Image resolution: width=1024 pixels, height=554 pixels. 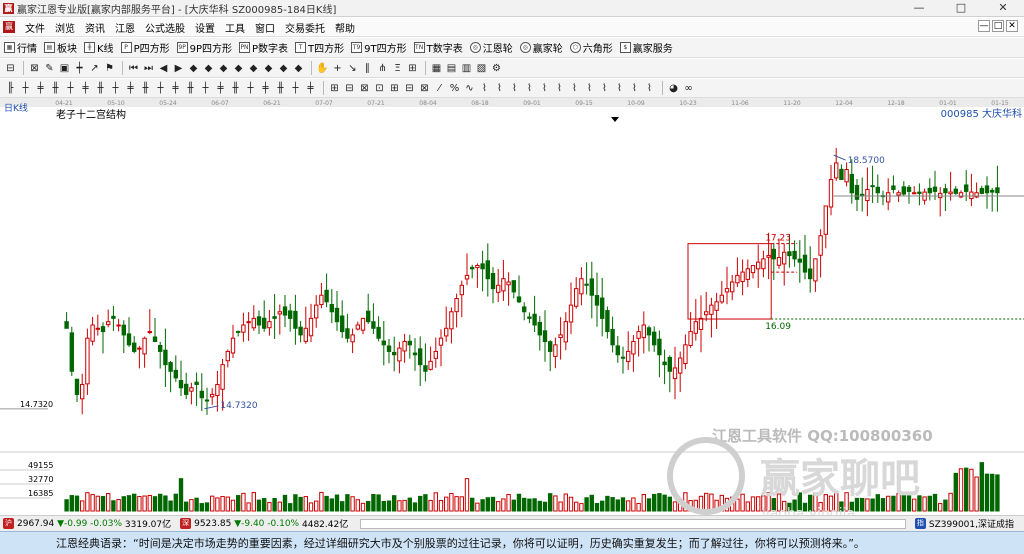 I want to click on menu-file: 文件, so click(x=35, y=27).